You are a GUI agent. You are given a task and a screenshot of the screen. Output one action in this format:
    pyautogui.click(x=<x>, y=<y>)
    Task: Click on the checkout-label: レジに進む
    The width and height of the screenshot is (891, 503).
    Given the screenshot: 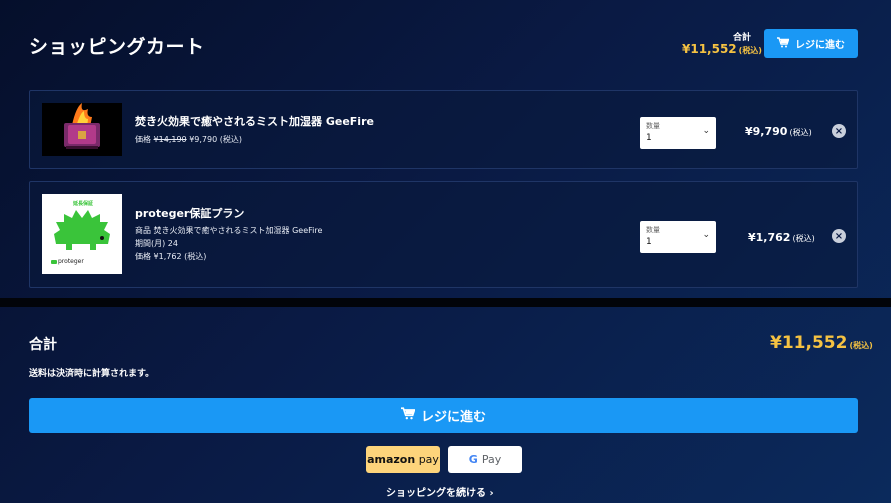 What is the action you would take?
    pyautogui.click(x=453, y=417)
    